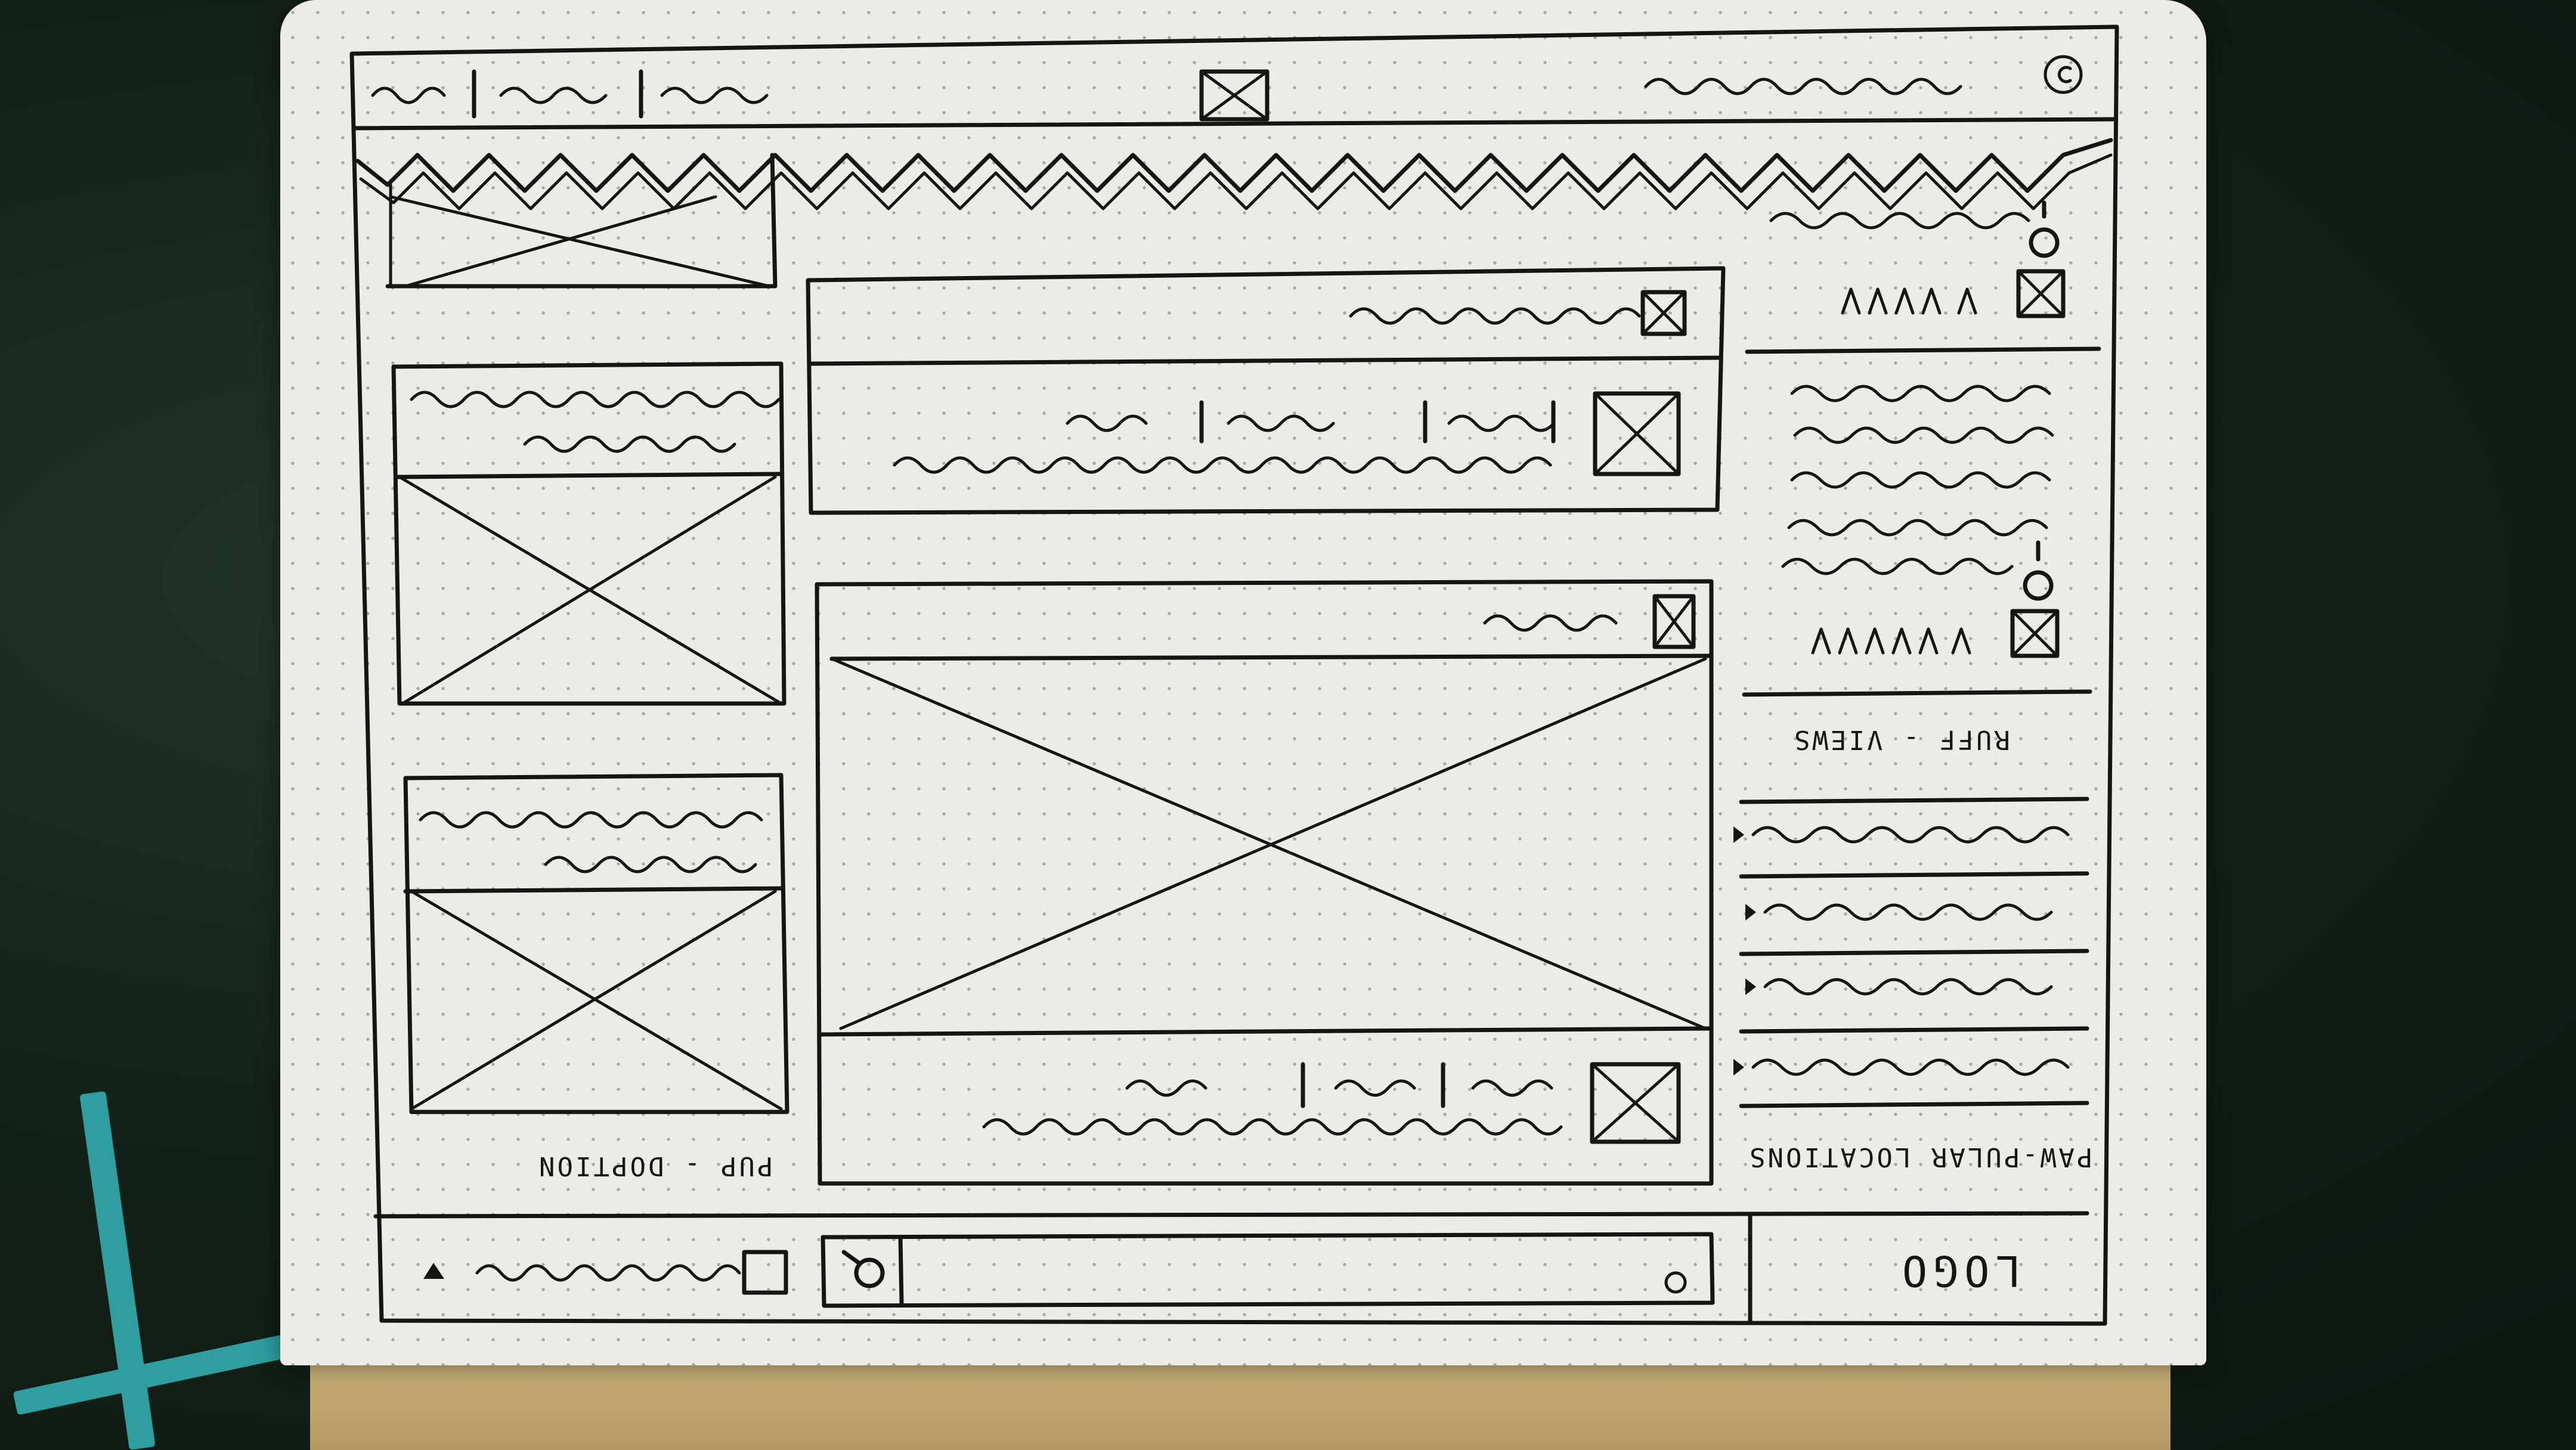  What do you see at coordinates (1959, 1270) in the screenshot?
I see `logo: LOGO` at bounding box center [1959, 1270].